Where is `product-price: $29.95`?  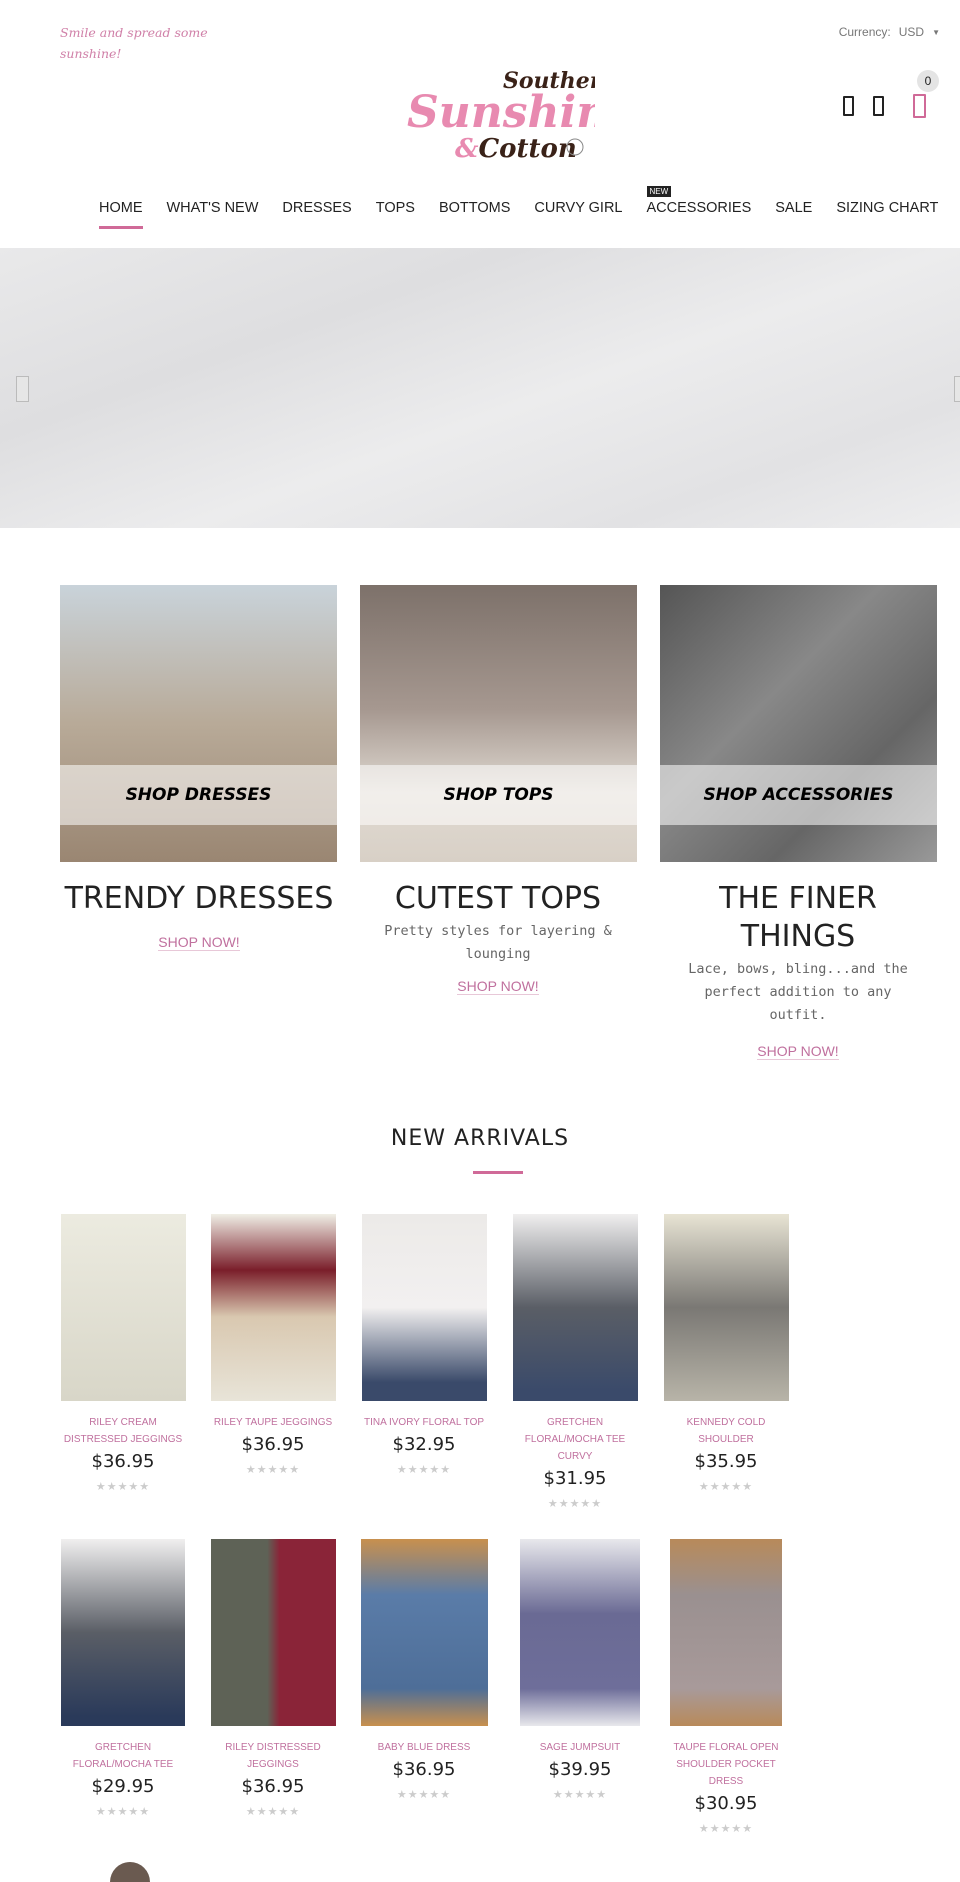 product-price: $29.95 is located at coordinates (123, 1786).